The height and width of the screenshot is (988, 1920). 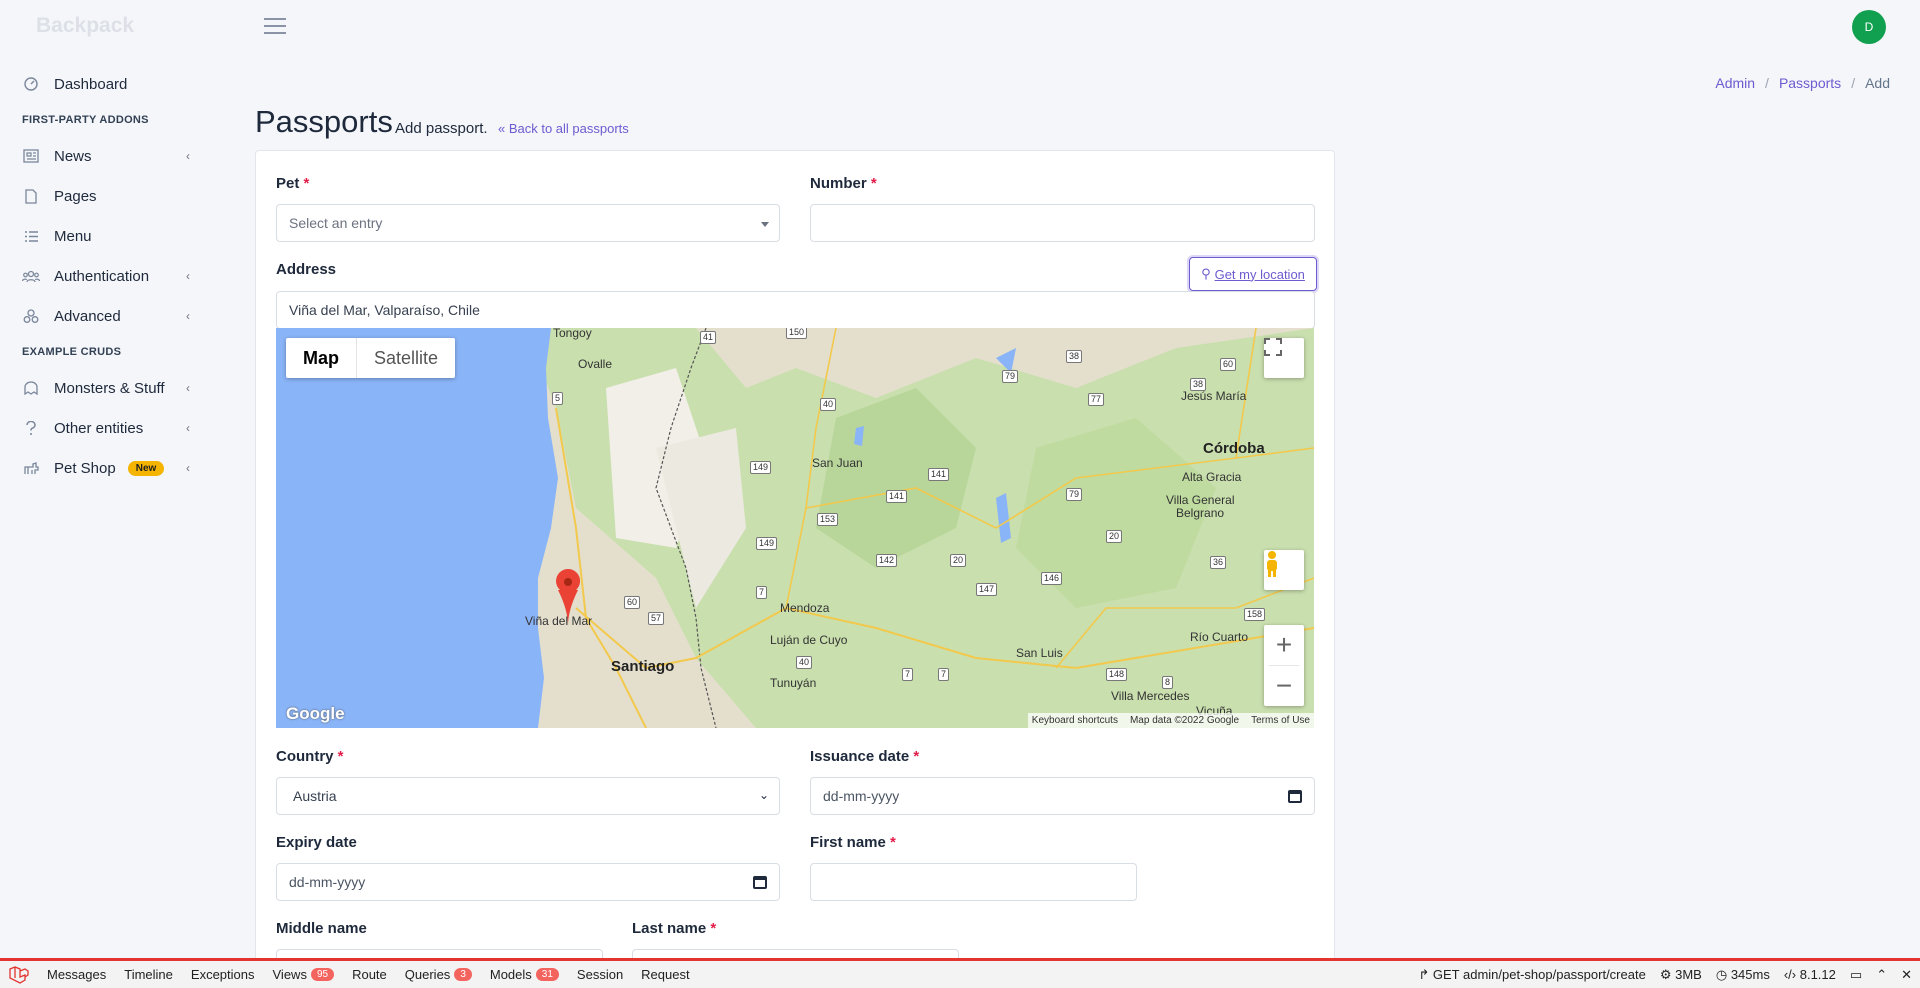 What do you see at coordinates (1062, 223) in the screenshot?
I see `number-input` at bounding box center [1062, 223].